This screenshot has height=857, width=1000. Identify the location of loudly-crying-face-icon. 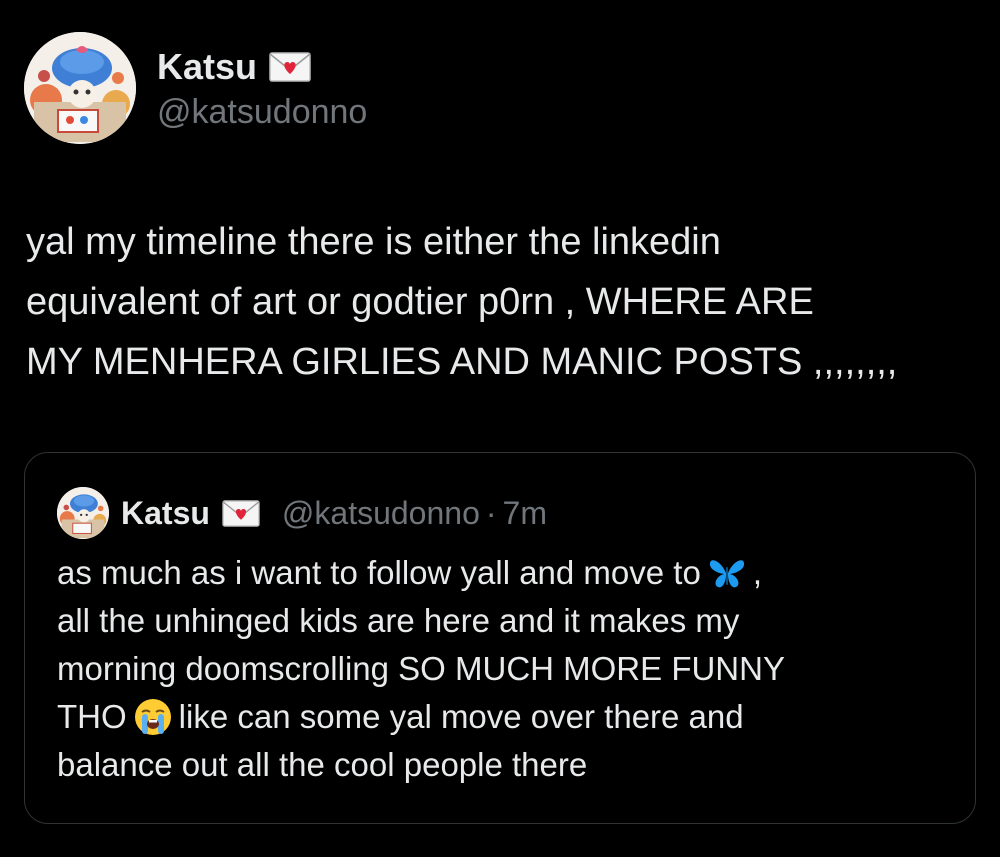
(153, 717).